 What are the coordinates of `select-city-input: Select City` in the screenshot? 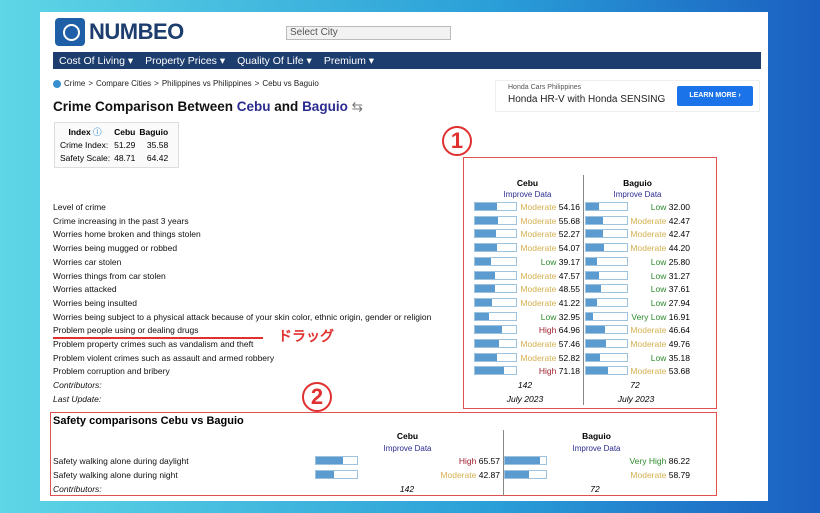 It's located at (368, 33).